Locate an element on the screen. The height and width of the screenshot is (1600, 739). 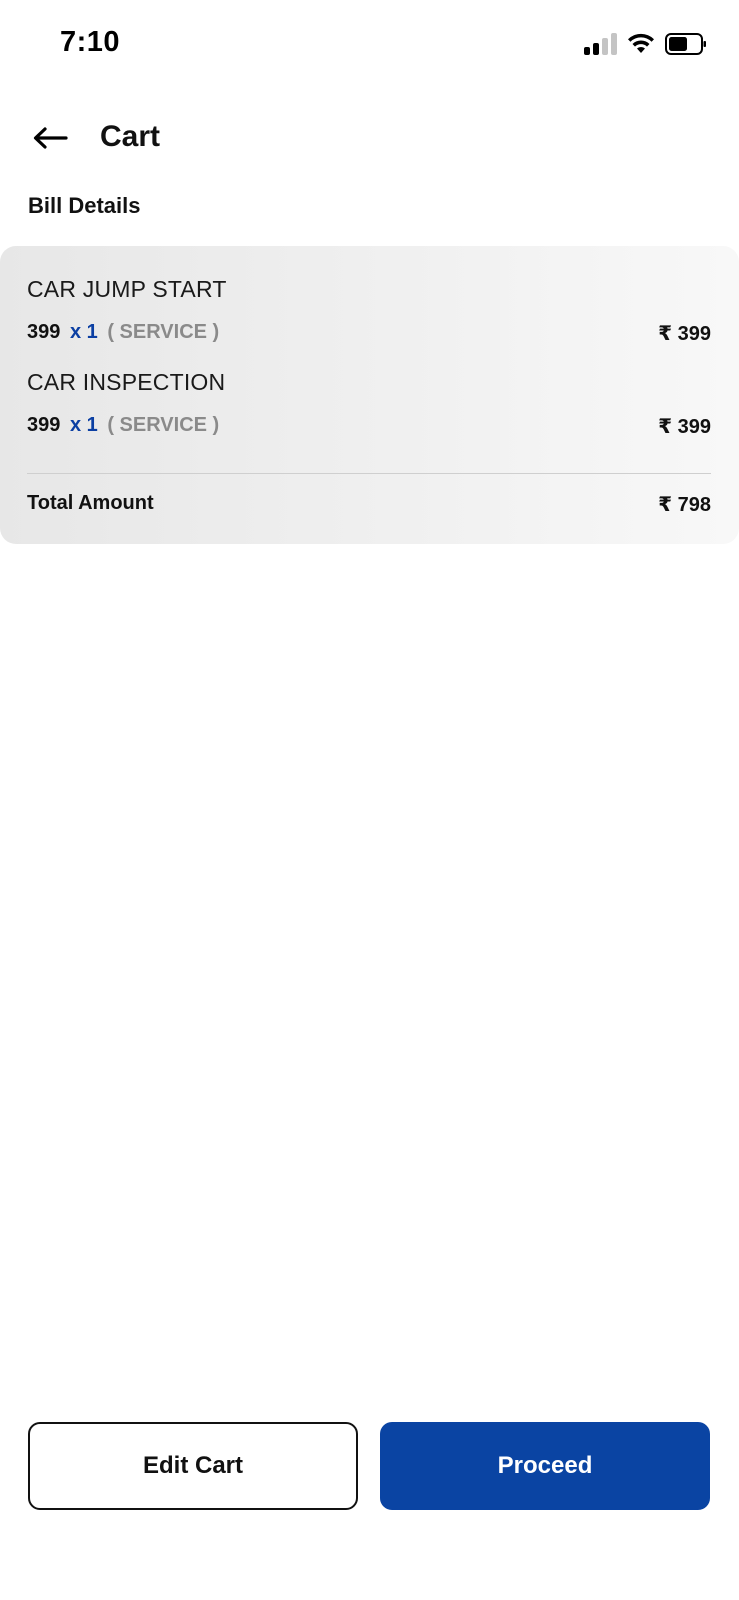
proceed-button: Proceed is located at coordinates (545, 1466).